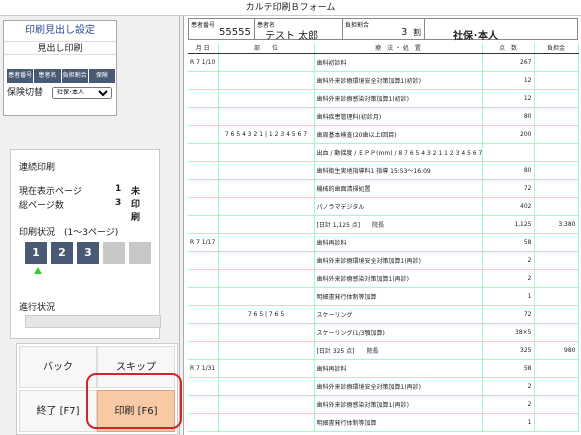 Image resolution: width=581 pixels, height=435 pixels. I want to click on cell-treat: 歯科疾患管理料(初診月), so click(398, 116).